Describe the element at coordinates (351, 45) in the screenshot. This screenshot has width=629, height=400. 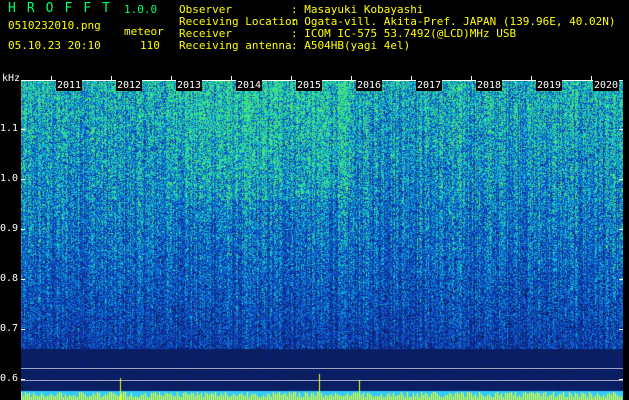
I see `info-value-antenna: : A504HB(yagi 4el)` at that location.